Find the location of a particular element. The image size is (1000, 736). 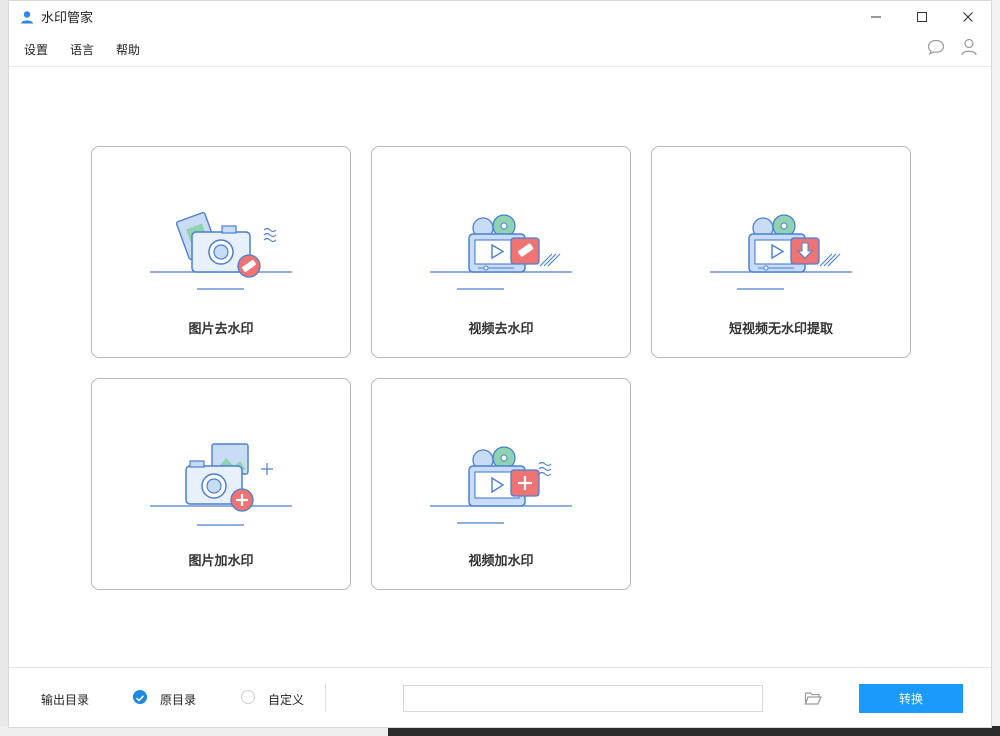

menu-settings: 设置 is located at coordinates (36, 49).